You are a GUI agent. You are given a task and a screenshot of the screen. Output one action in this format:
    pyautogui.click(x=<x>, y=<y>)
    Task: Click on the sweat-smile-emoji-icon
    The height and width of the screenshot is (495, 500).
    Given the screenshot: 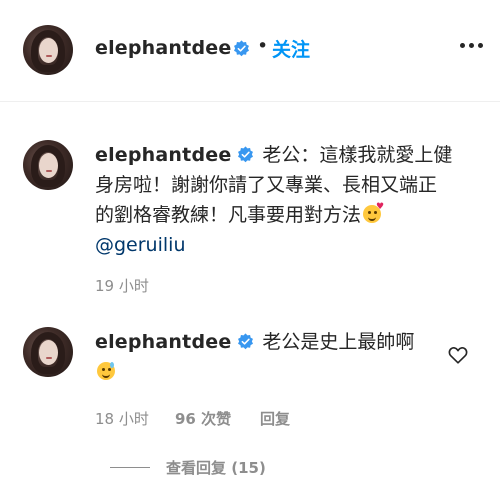 What is the action you would take?
    pyautogui.click(x=106, y=371)
    